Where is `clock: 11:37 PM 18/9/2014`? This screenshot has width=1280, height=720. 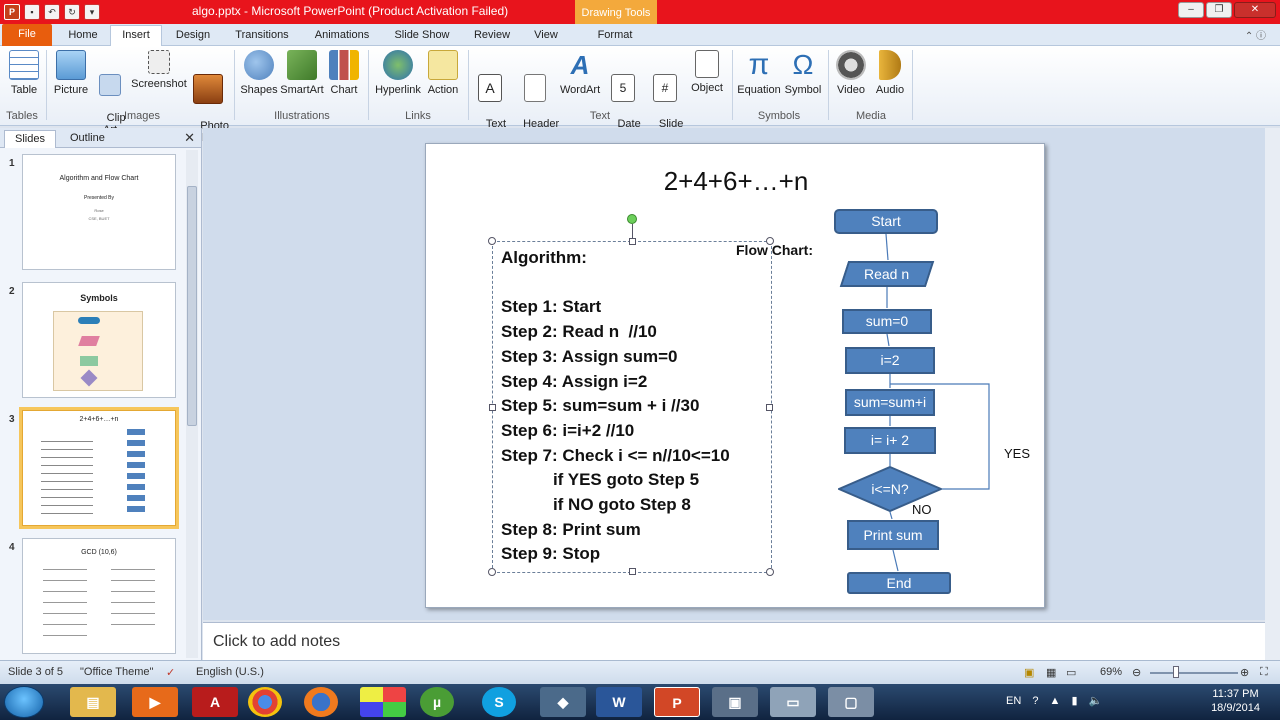
clock: 11:37 PM 18/9/2014 is located at coordinates (1235, 701).